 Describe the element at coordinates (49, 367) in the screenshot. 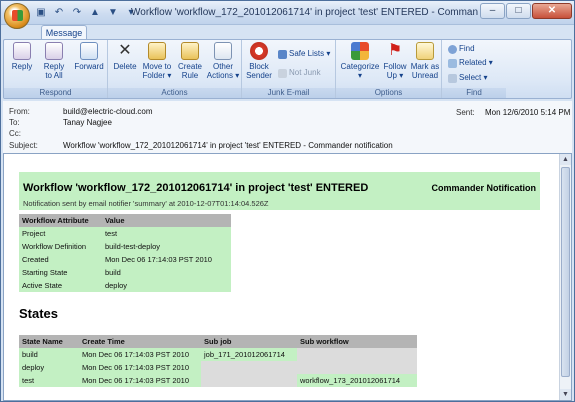

I see `state-name: deploy` at that location.